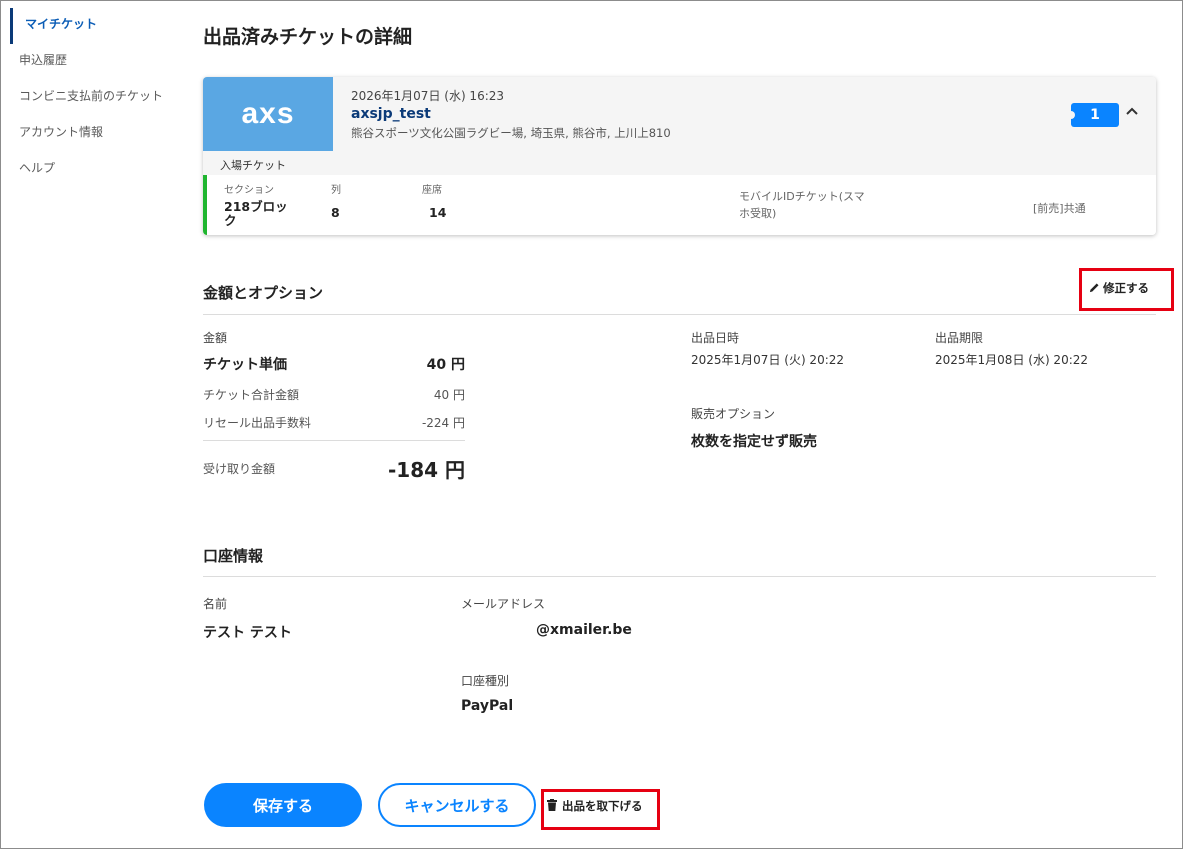  What do you see at coordinates (552, 806) in the screenshot?
I see `trash-icon` at bounding box center [552, 806].